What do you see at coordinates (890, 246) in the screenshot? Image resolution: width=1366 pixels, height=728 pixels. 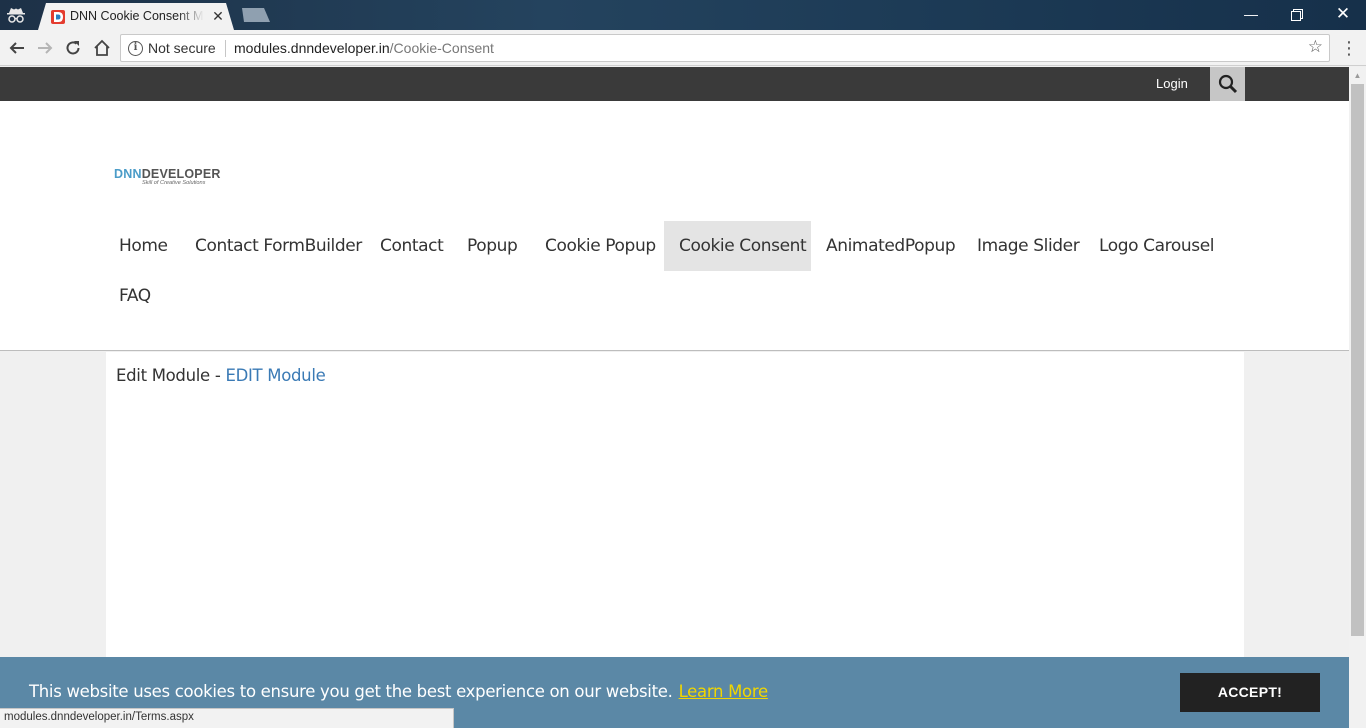 I see `menu-item-animatedpopup: AnimatedPopup` at bounding box center [890, 246].